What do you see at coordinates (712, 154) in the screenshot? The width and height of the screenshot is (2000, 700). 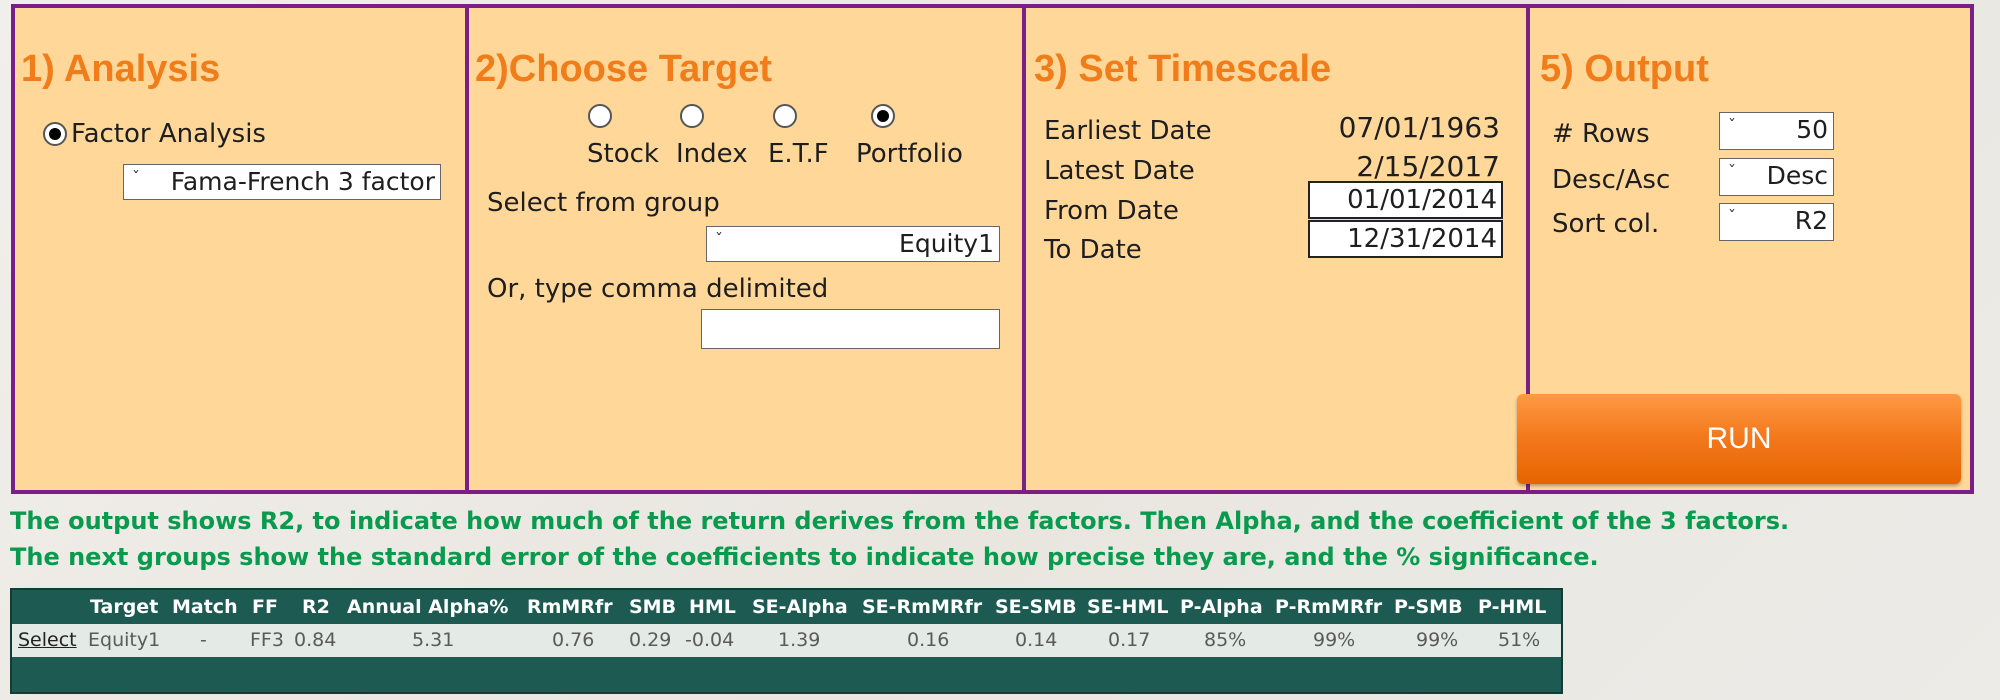 I see `index-radio-label: Index` at bounding box center [712, 154].